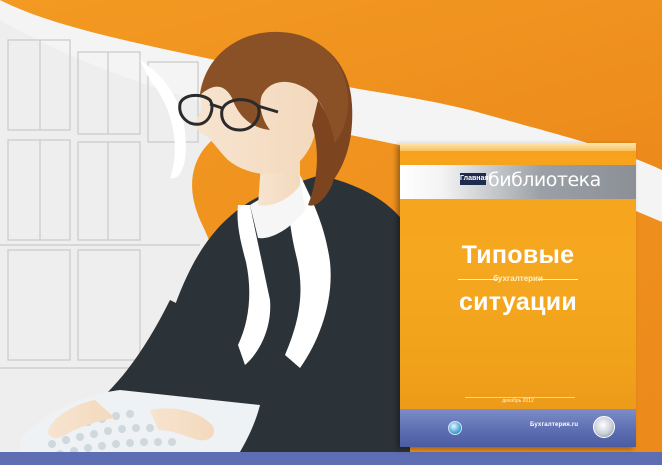  What do you see at coordinates (518, 401) in the screenshot?
I see `book-footer-small: декабрь 2012` at bounding box center [518, 401].